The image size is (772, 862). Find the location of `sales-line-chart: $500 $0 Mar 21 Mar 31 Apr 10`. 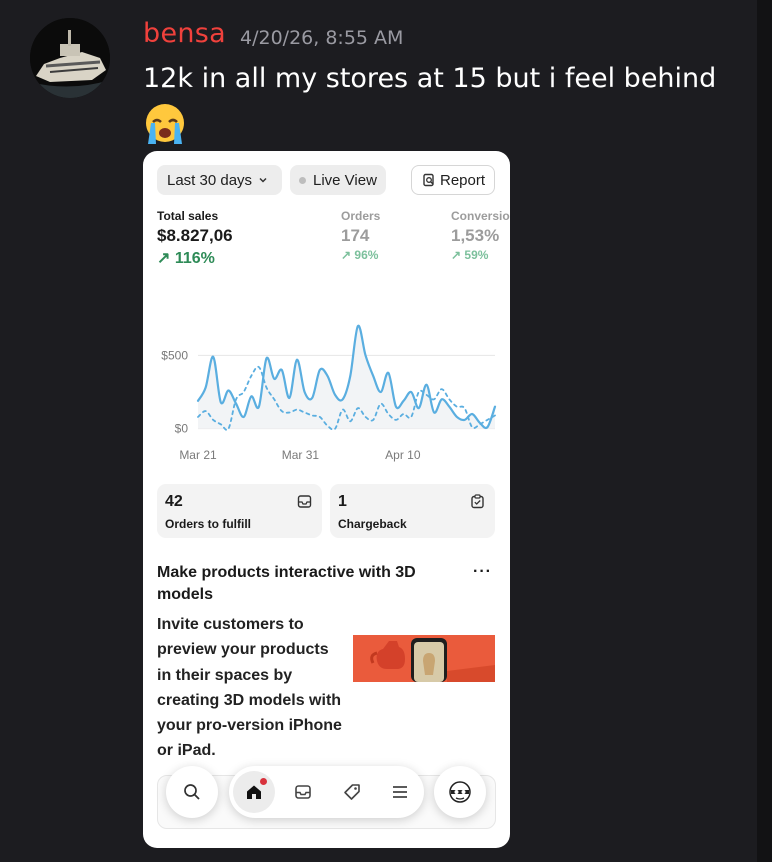

sales-line-chart: $500 $0 Mar 21 Mar 31 Apr 10 is located at coordinates (329, 393).